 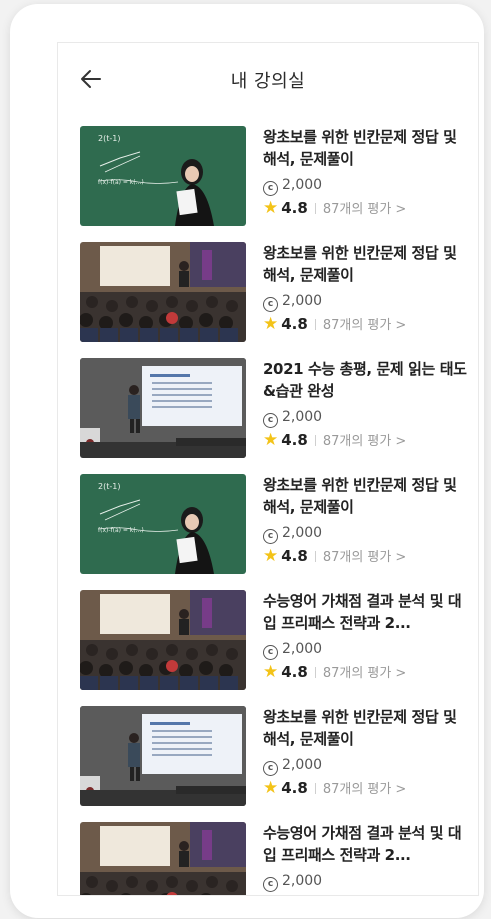 What do you see at coordinates (365, 894) in the screenshot?
I see `course-rating: ★4.887개의 평가>` at bounding box center [365, 894].